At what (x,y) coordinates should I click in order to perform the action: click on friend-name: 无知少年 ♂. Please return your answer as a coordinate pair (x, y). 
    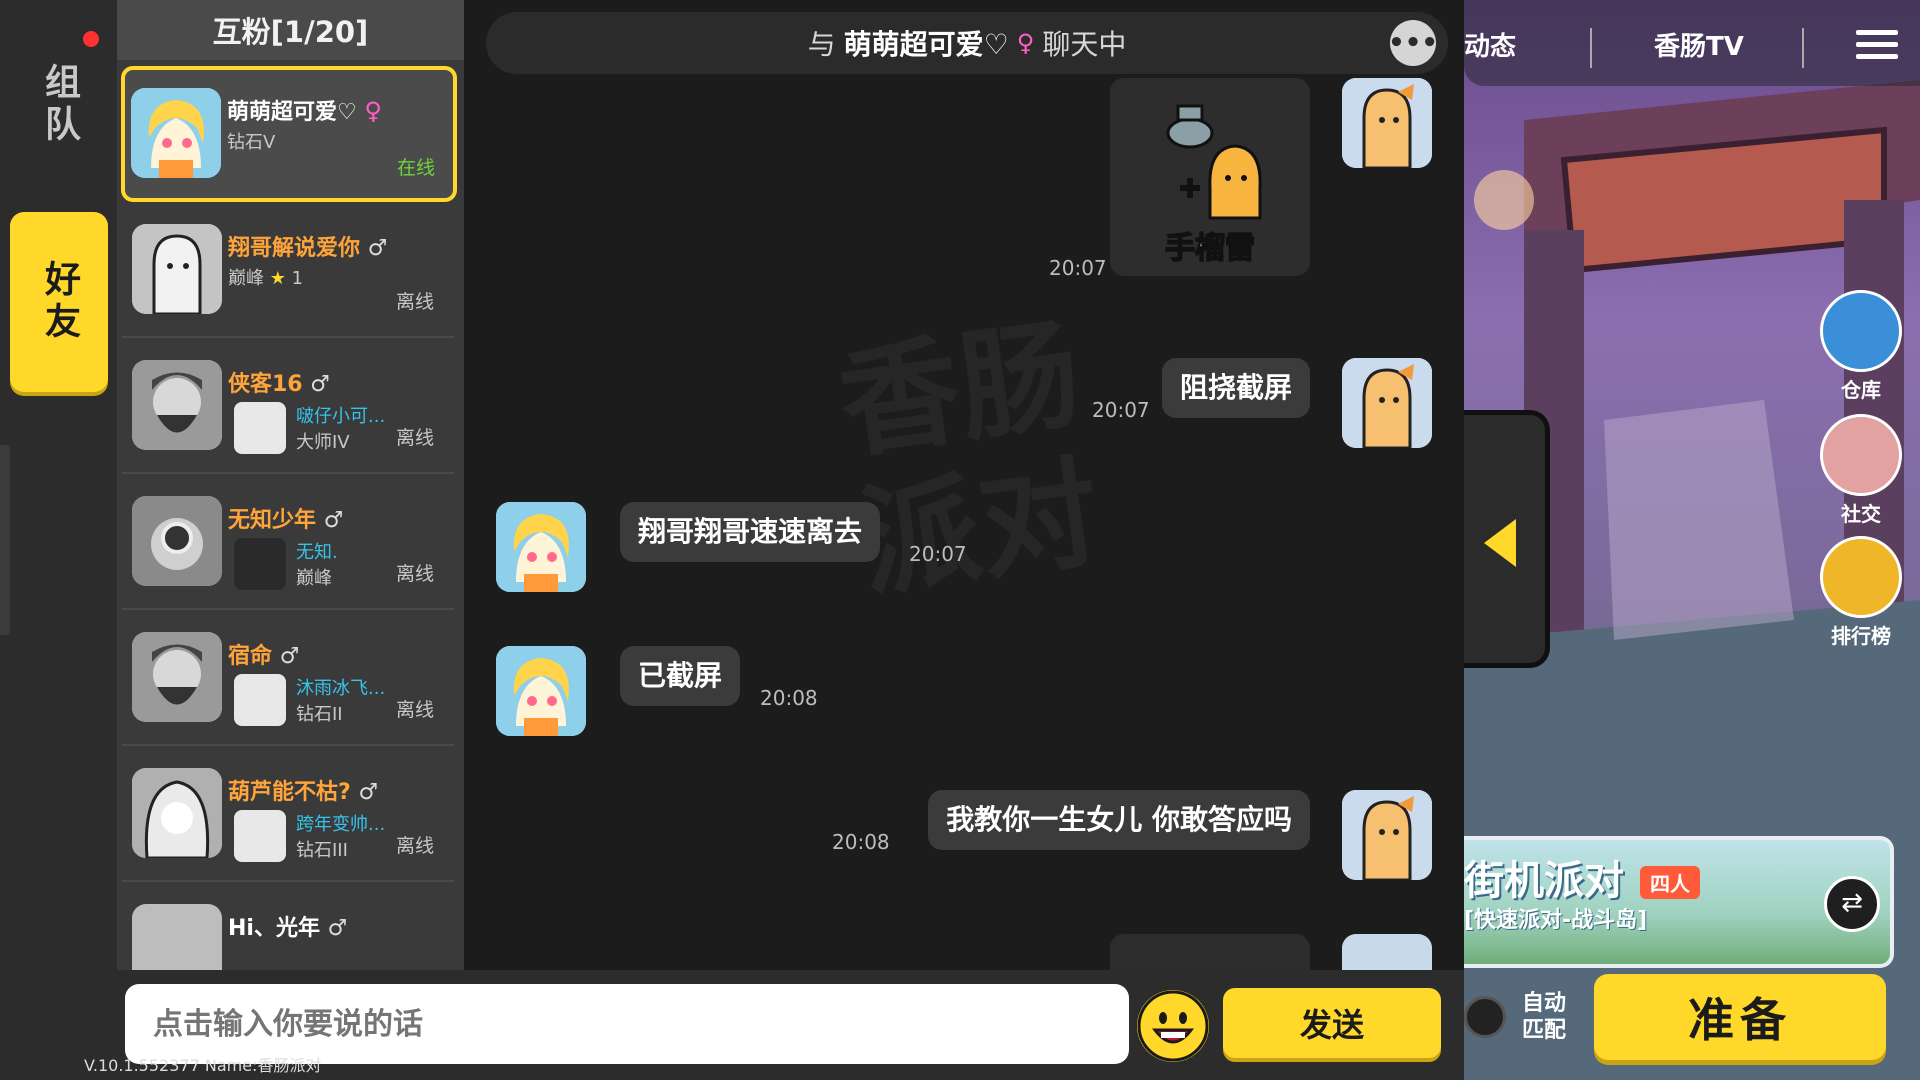
    Looking at the image, I should click on (286, 520).